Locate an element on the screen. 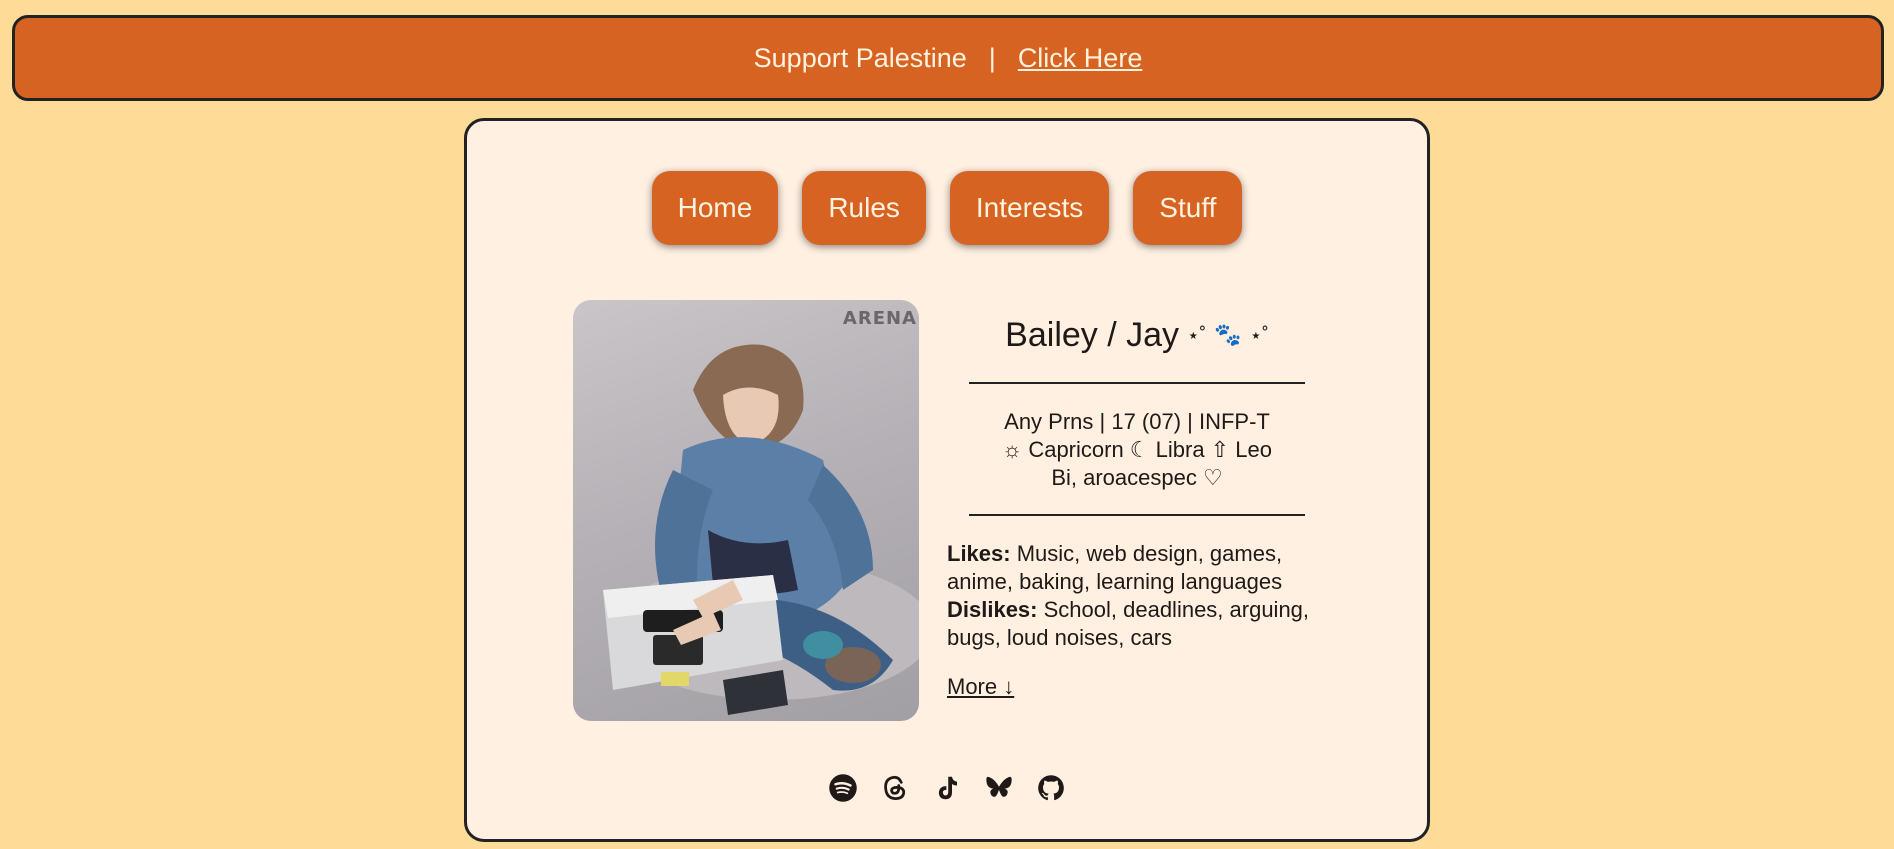 Image resolution: width=1894 pixels, height=849 pixels. nav-home-button: Home is located at coordinates (715, 208).